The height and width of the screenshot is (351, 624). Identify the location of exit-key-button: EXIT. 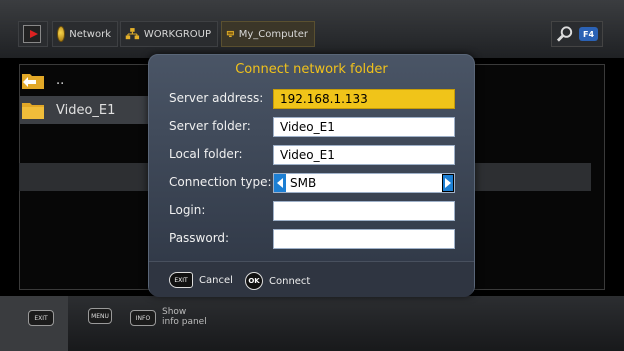
(41, 318).